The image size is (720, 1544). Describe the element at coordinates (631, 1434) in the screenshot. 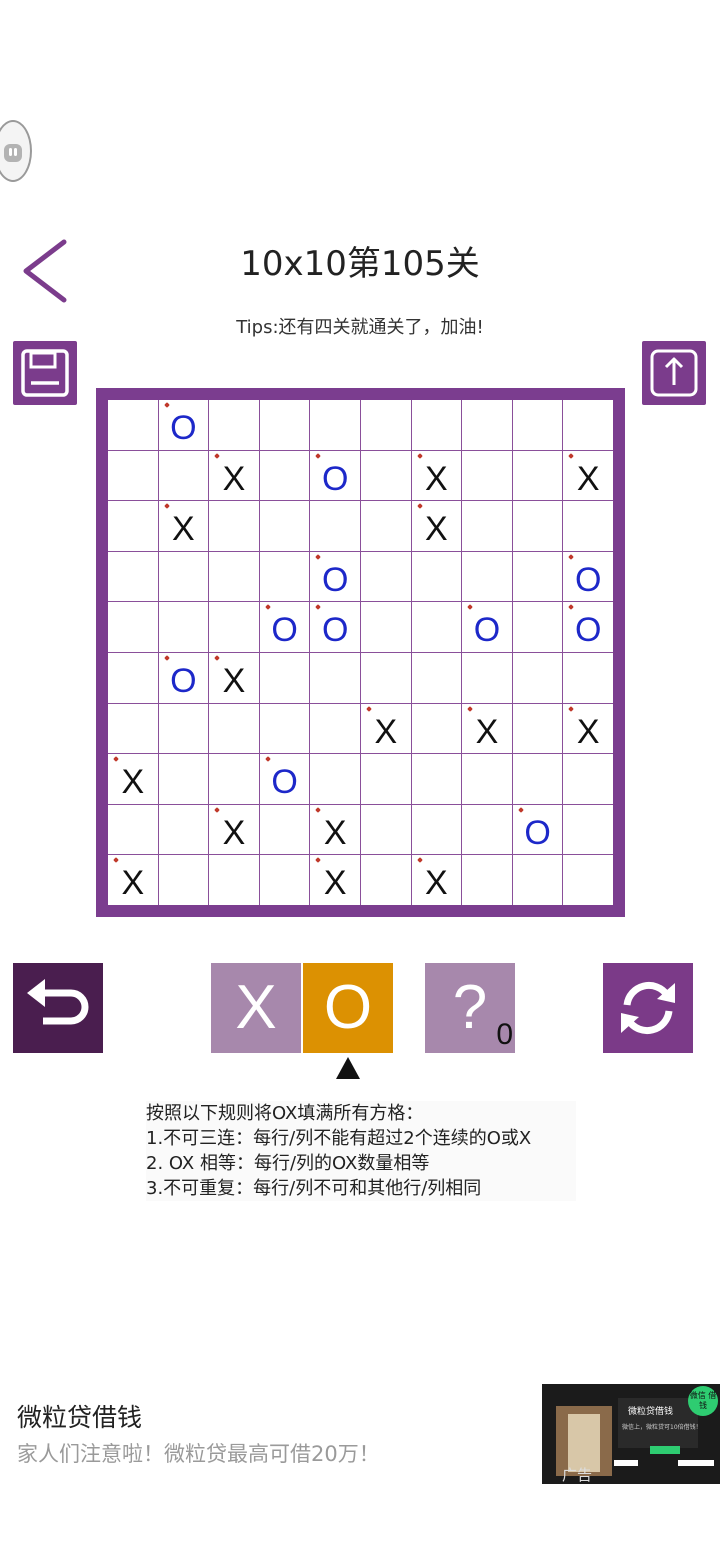

I see `ad-image: 微粒贷借钱 微信上，微粒贷可10倍借钱！ 微信 借钱 广告` at that location.